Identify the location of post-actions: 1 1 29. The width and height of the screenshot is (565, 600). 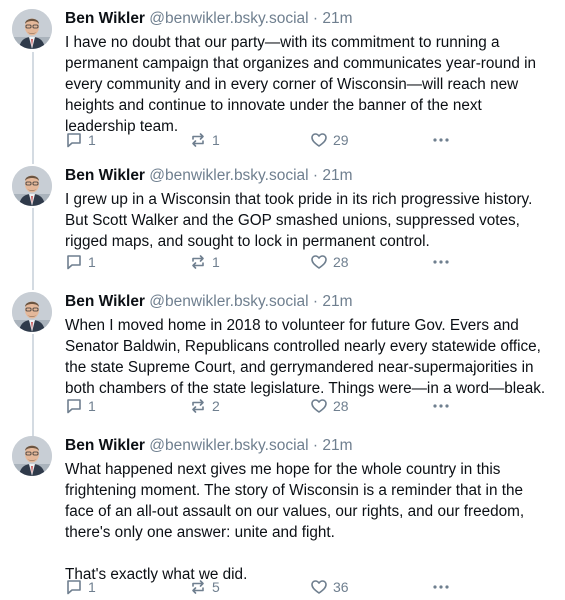
(315, 140).